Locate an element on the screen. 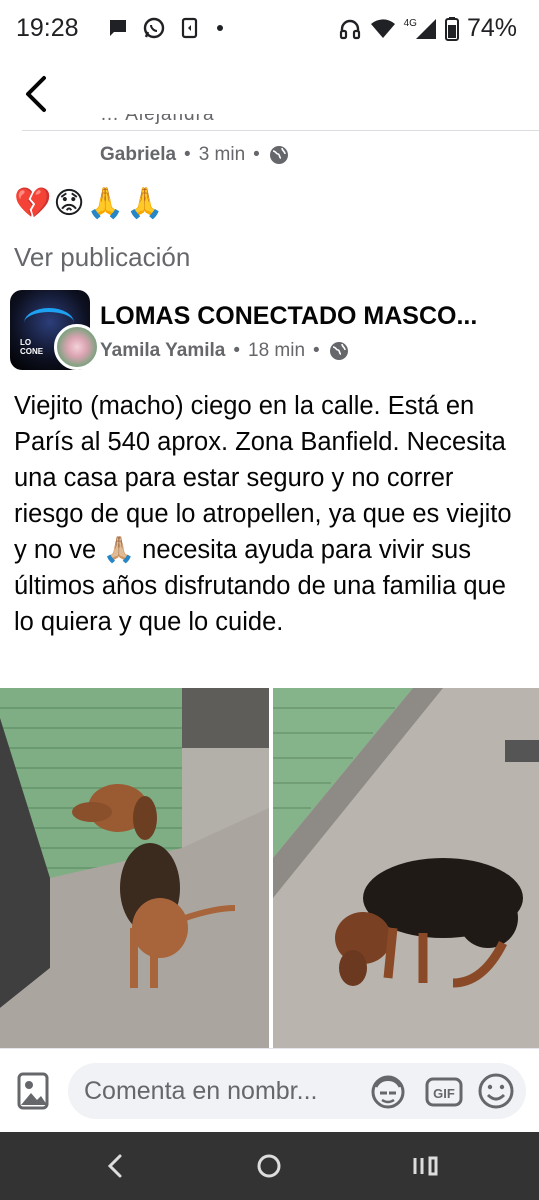 The width and height of the screenshot is (539, 1200). system-icons: 4G 74% is located at coordinates (427, 28).